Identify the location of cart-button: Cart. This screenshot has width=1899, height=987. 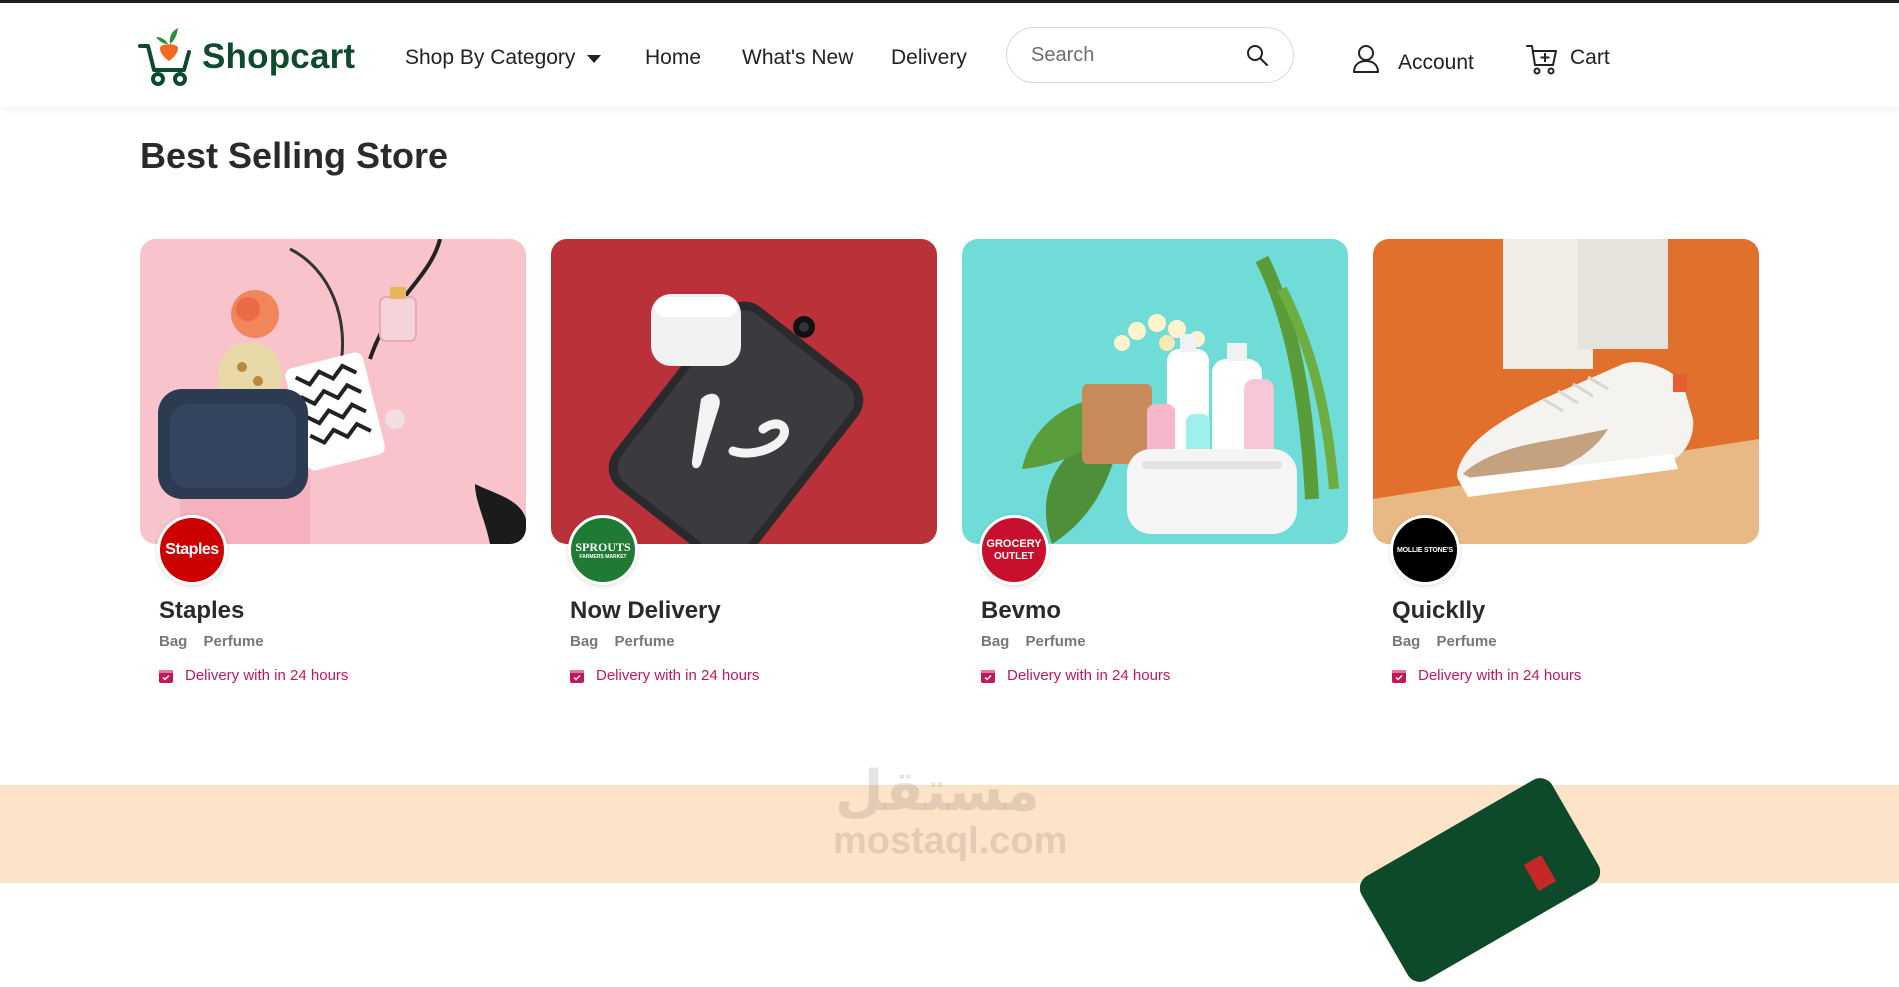
(1568, 59).